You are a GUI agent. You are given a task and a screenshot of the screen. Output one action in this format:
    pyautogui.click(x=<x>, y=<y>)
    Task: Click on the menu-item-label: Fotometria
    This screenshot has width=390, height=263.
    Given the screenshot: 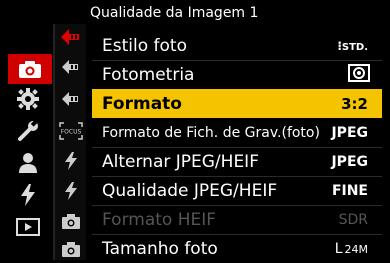 What is the action you would take?
    pyautogui.click(x=148, y=74)
    